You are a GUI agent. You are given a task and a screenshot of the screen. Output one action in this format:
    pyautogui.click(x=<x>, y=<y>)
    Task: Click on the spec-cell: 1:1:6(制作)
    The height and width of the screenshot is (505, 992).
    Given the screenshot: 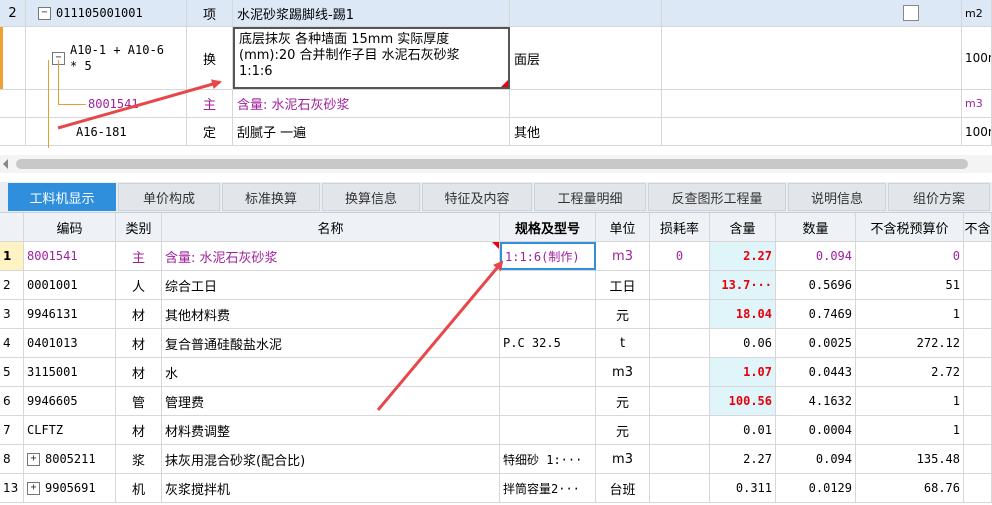 What is the action you would take?
    pyautogui.click(x=548, y=256)
    